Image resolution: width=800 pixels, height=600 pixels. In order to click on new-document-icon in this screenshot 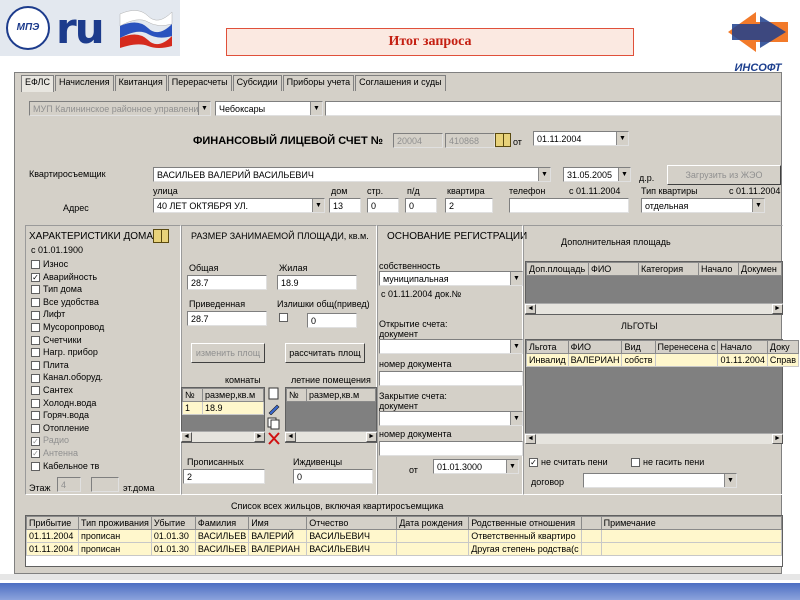, I will do `click(274, 393)`.